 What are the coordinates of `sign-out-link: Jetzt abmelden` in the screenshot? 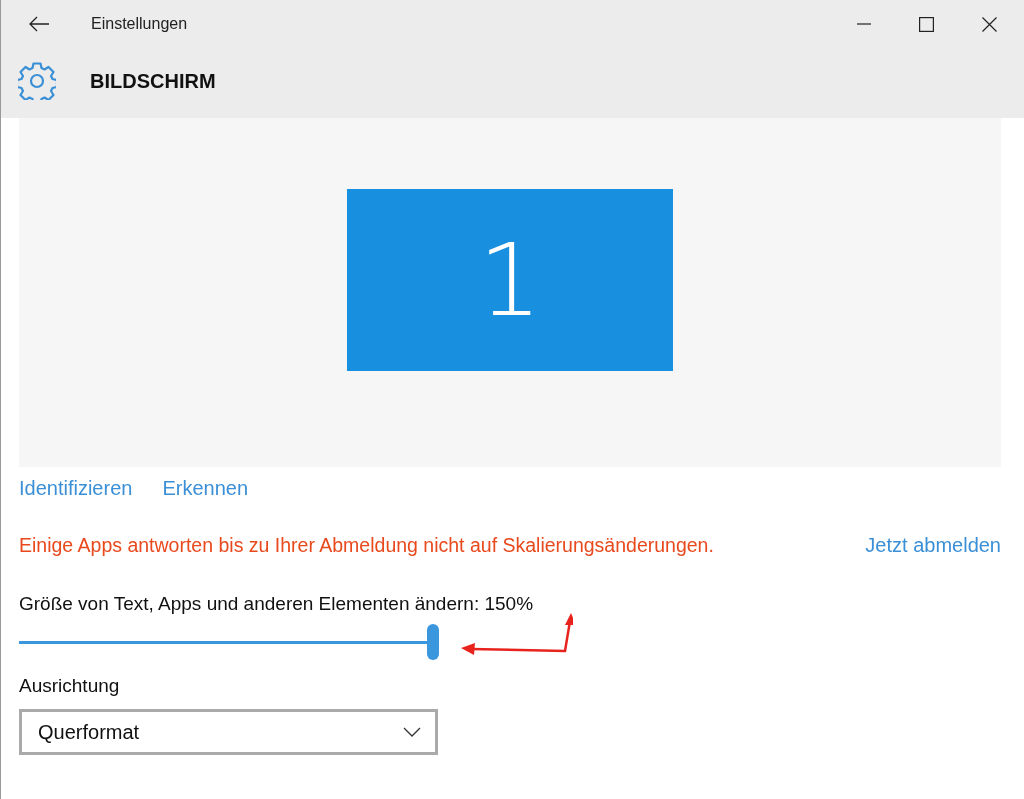 It's located at (933, 545).